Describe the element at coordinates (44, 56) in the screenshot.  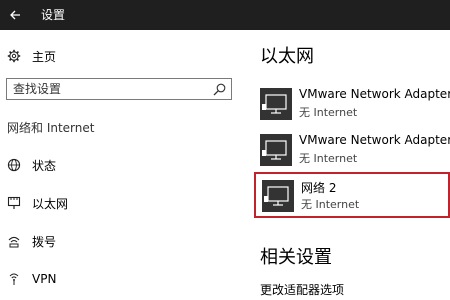
I see `sidebar-item-label: 主页` at that location.